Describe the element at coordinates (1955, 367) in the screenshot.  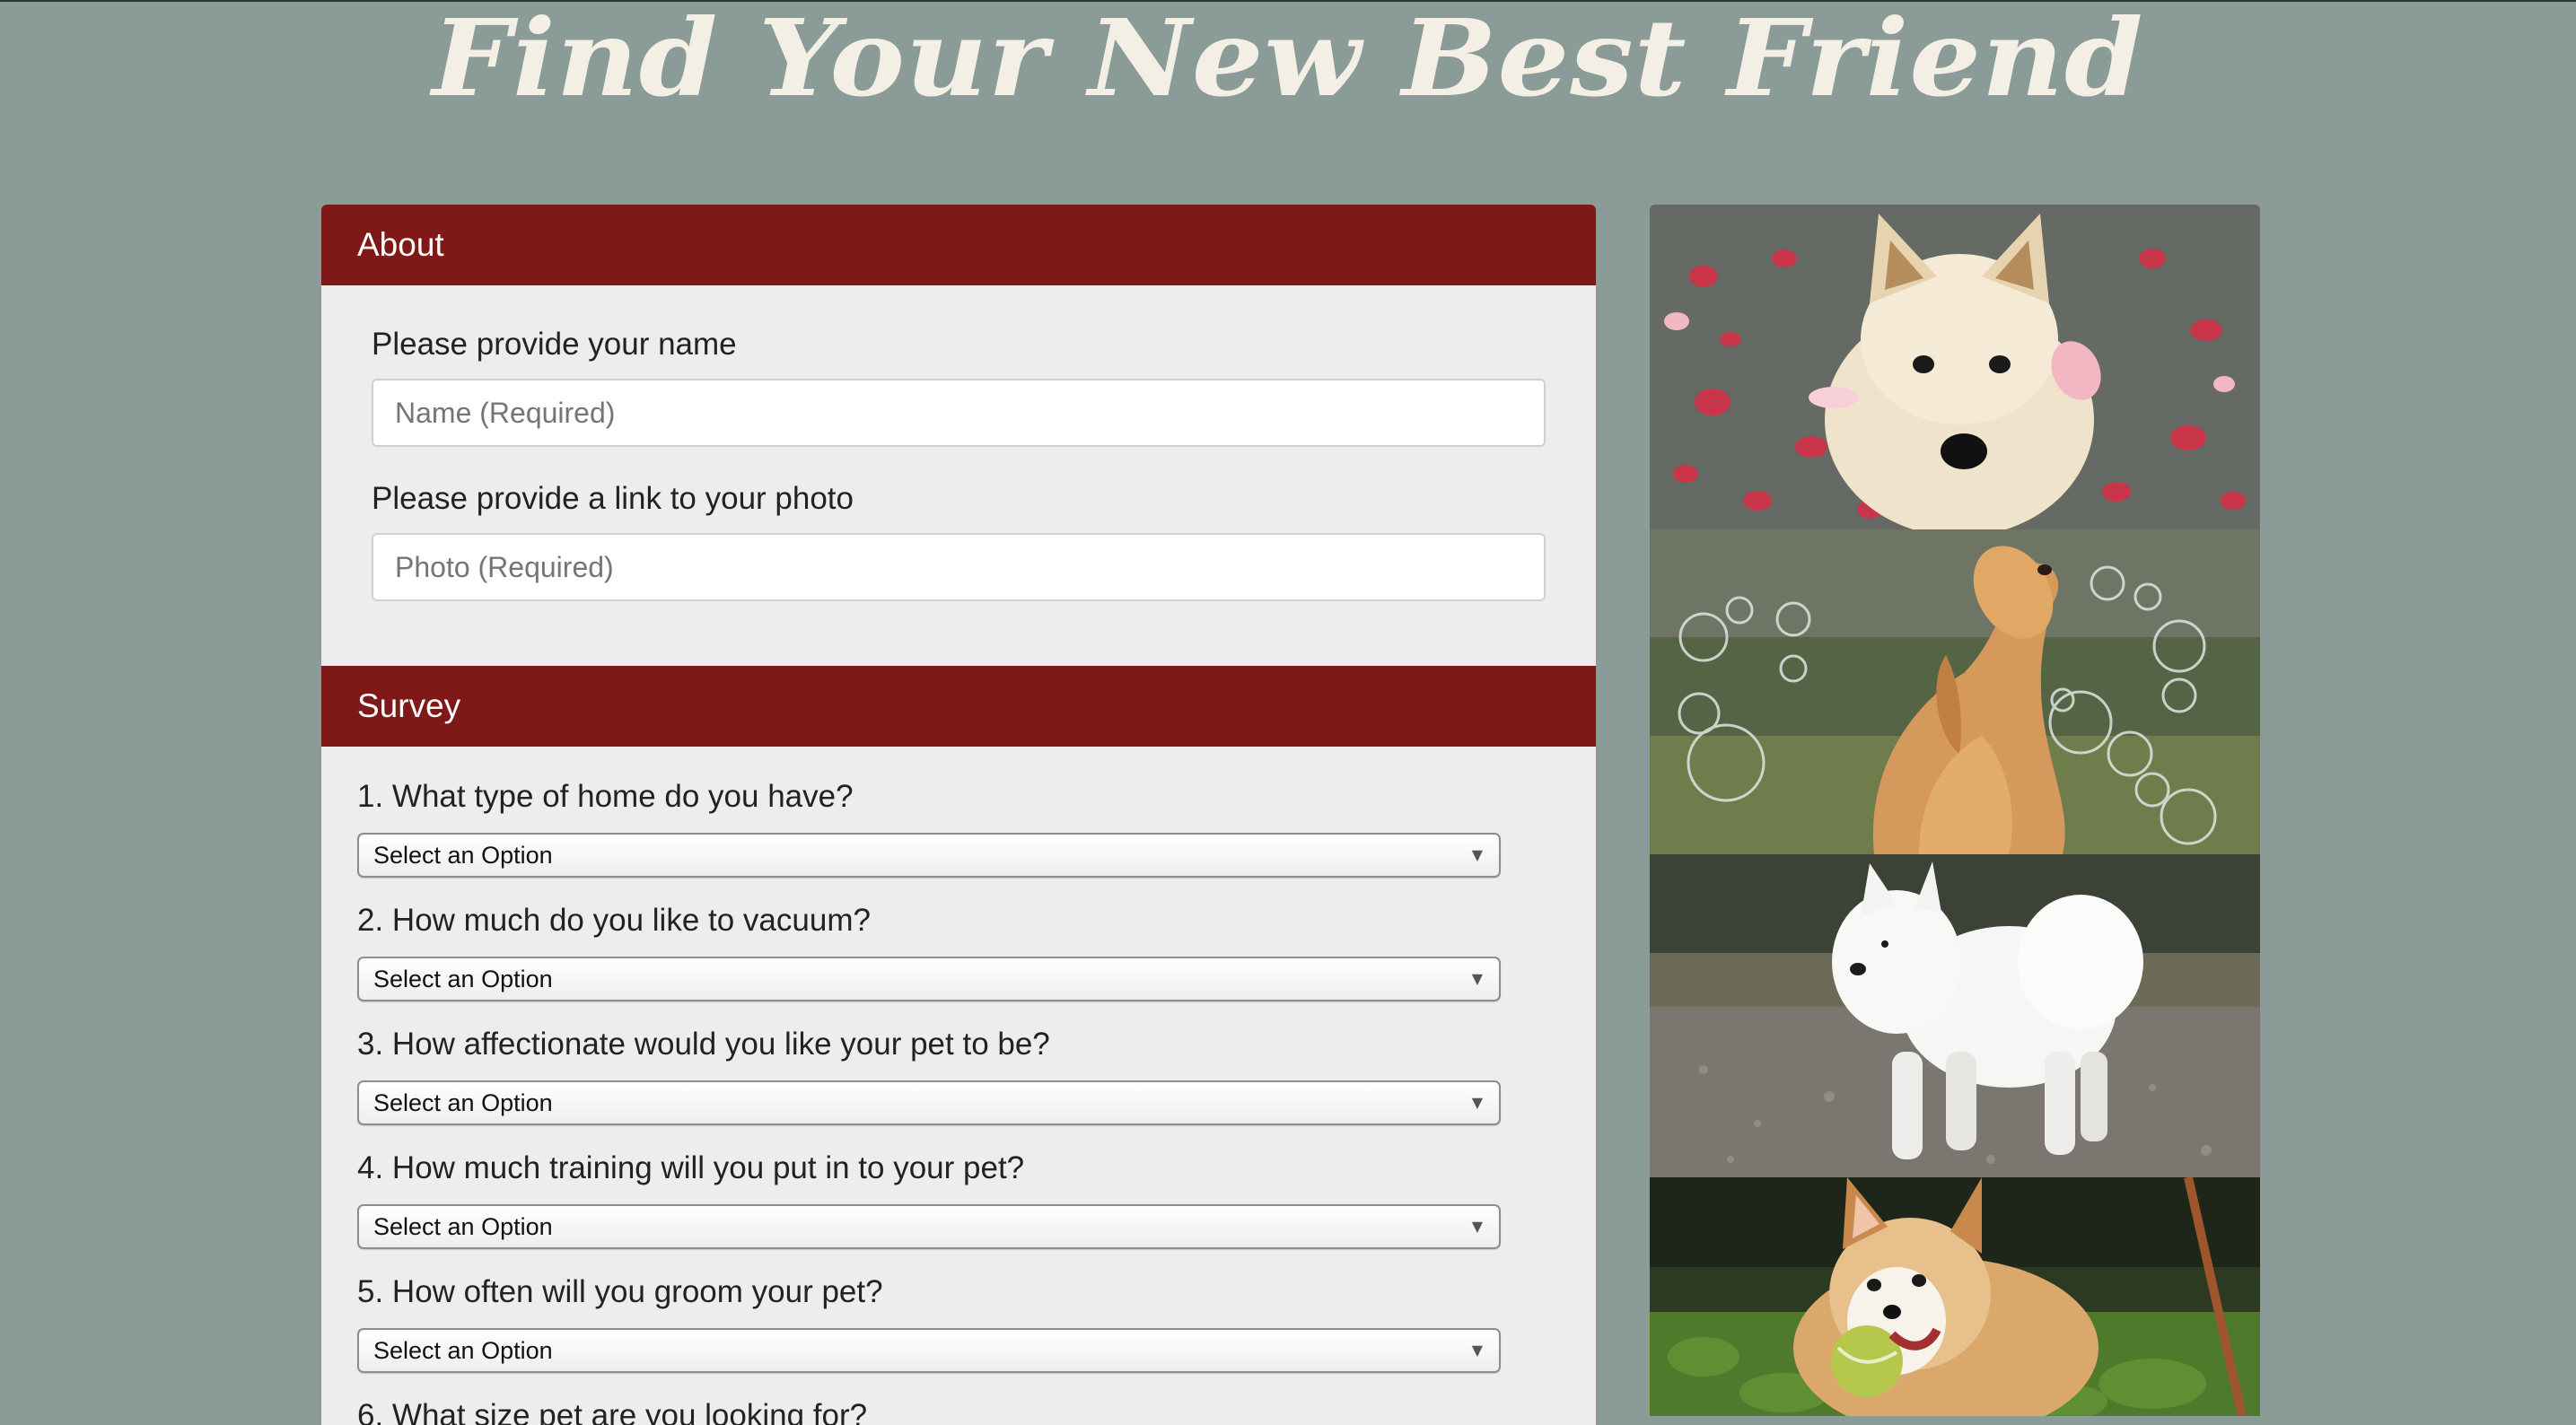
I see `shiba-inu-petals-photo` at that location.